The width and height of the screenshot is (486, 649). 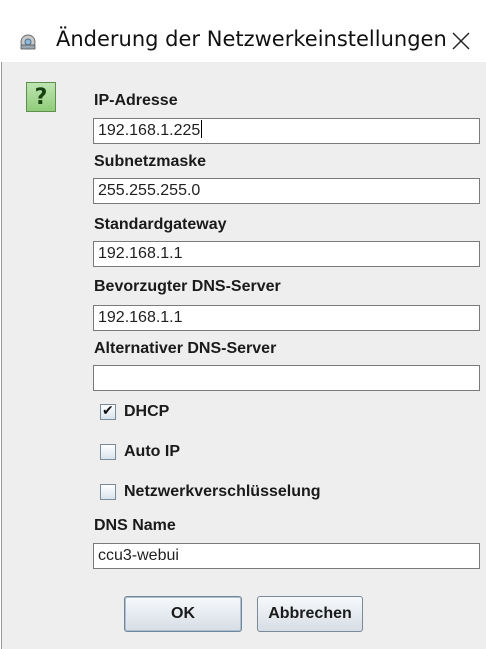 I want to click on preferred-dns-field: 192.168.1.1, so click(x=286, y=318).